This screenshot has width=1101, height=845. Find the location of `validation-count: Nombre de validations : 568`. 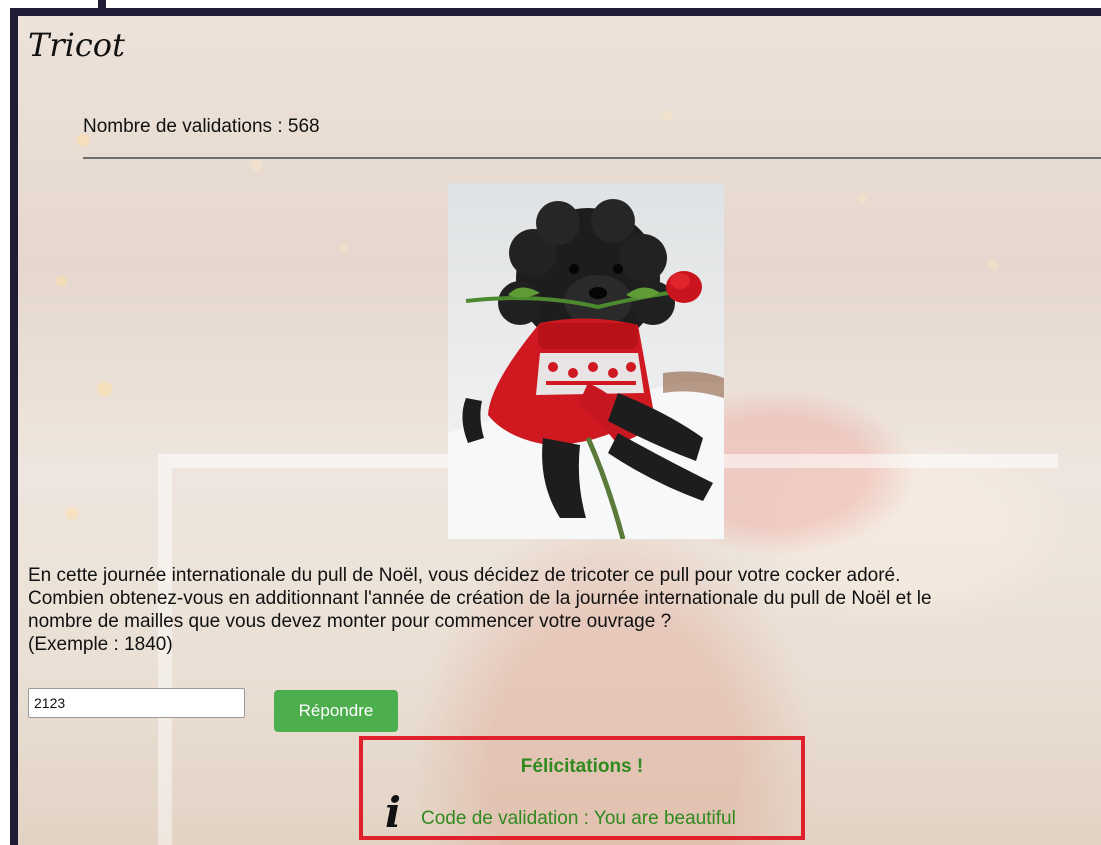

validation-count: Nombre de validations : 568 is located at coordinates (201, 127).